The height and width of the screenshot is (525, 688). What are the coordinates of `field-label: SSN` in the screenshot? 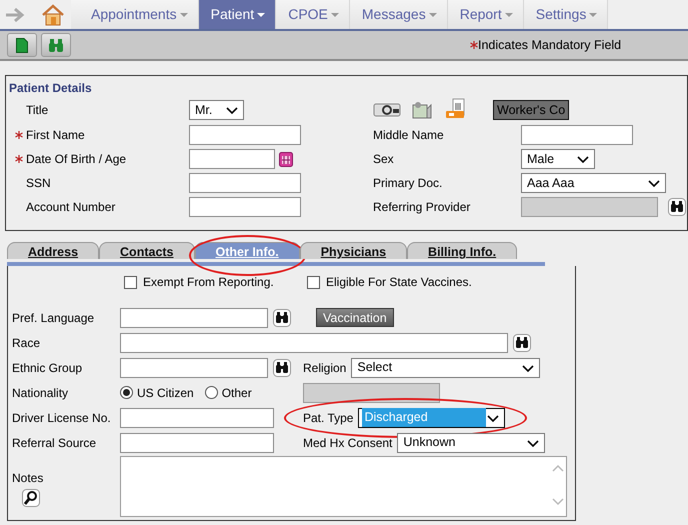 It's located at (38, 183).